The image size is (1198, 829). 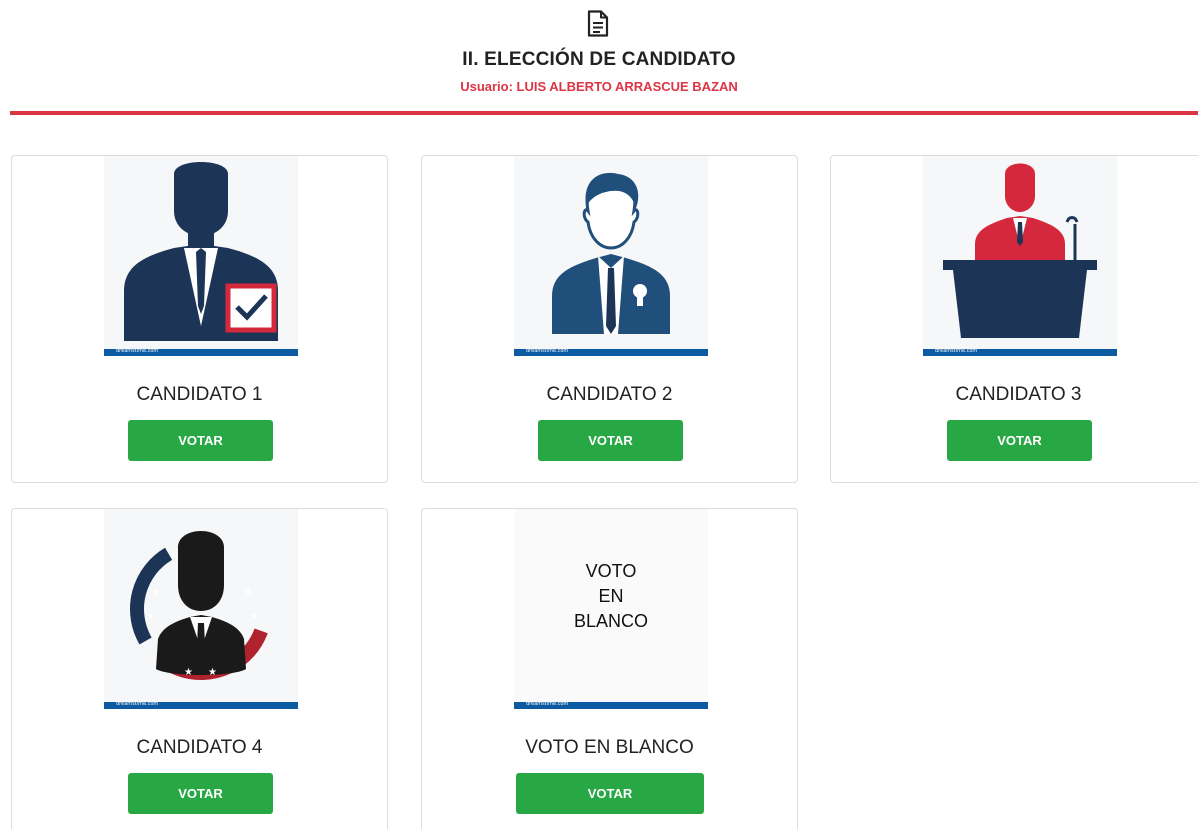 I want to click on header-divider, so click(x=604, y=113).